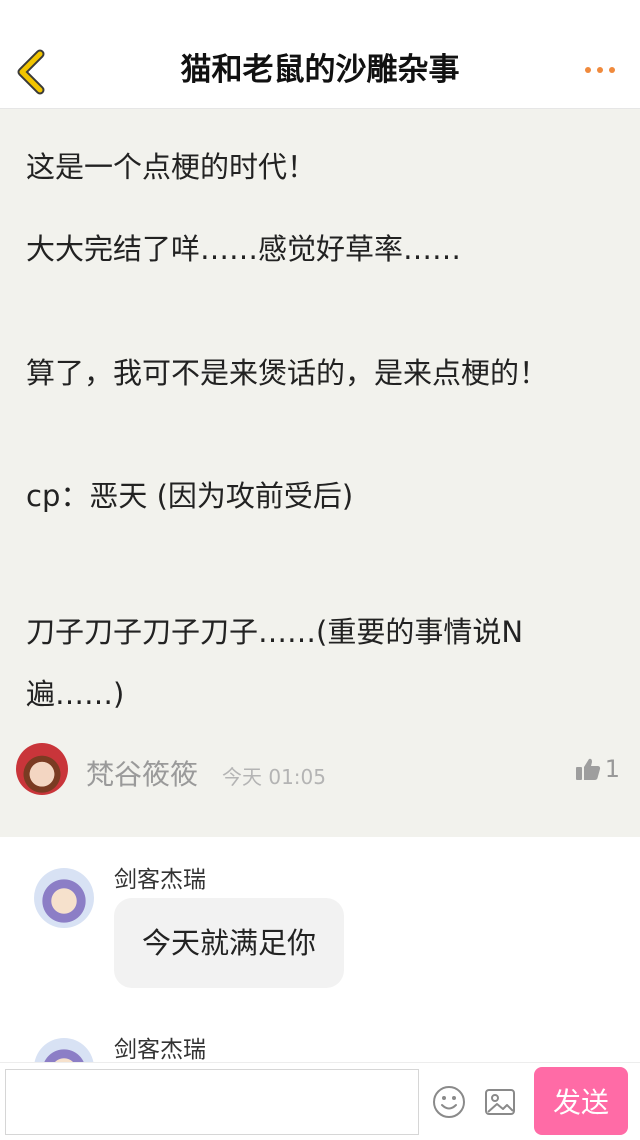 This screenshot has width=640, height=1140. I want to click on top-bar: 猫和老鼠的沙雕杂事, so click(320, 54).